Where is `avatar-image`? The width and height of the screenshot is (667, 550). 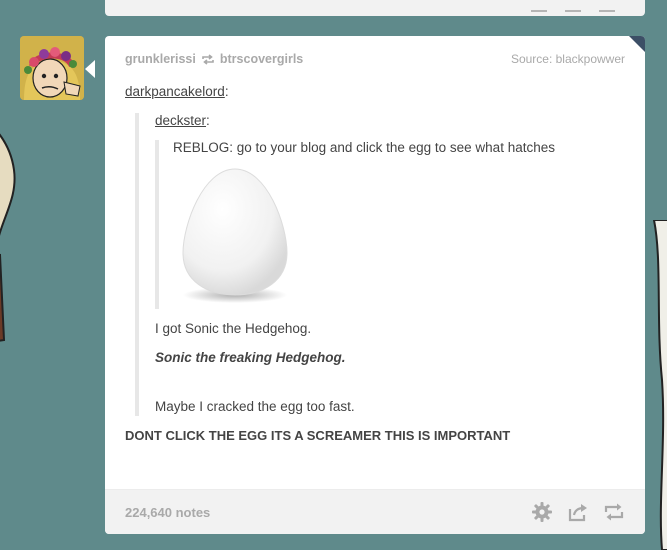
avatar-image is located at coordinates (52, 68).